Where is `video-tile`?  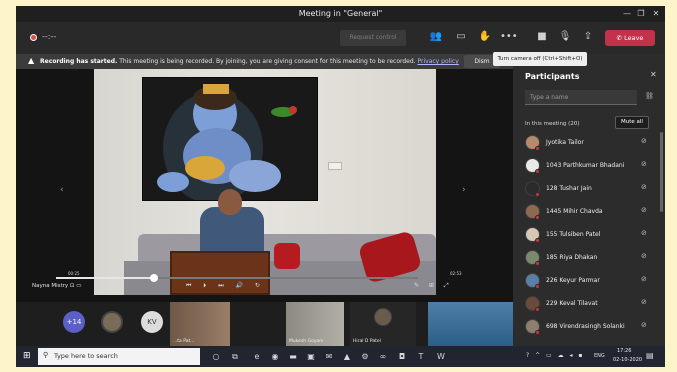
video-tile is located at coordinates (470, 324).